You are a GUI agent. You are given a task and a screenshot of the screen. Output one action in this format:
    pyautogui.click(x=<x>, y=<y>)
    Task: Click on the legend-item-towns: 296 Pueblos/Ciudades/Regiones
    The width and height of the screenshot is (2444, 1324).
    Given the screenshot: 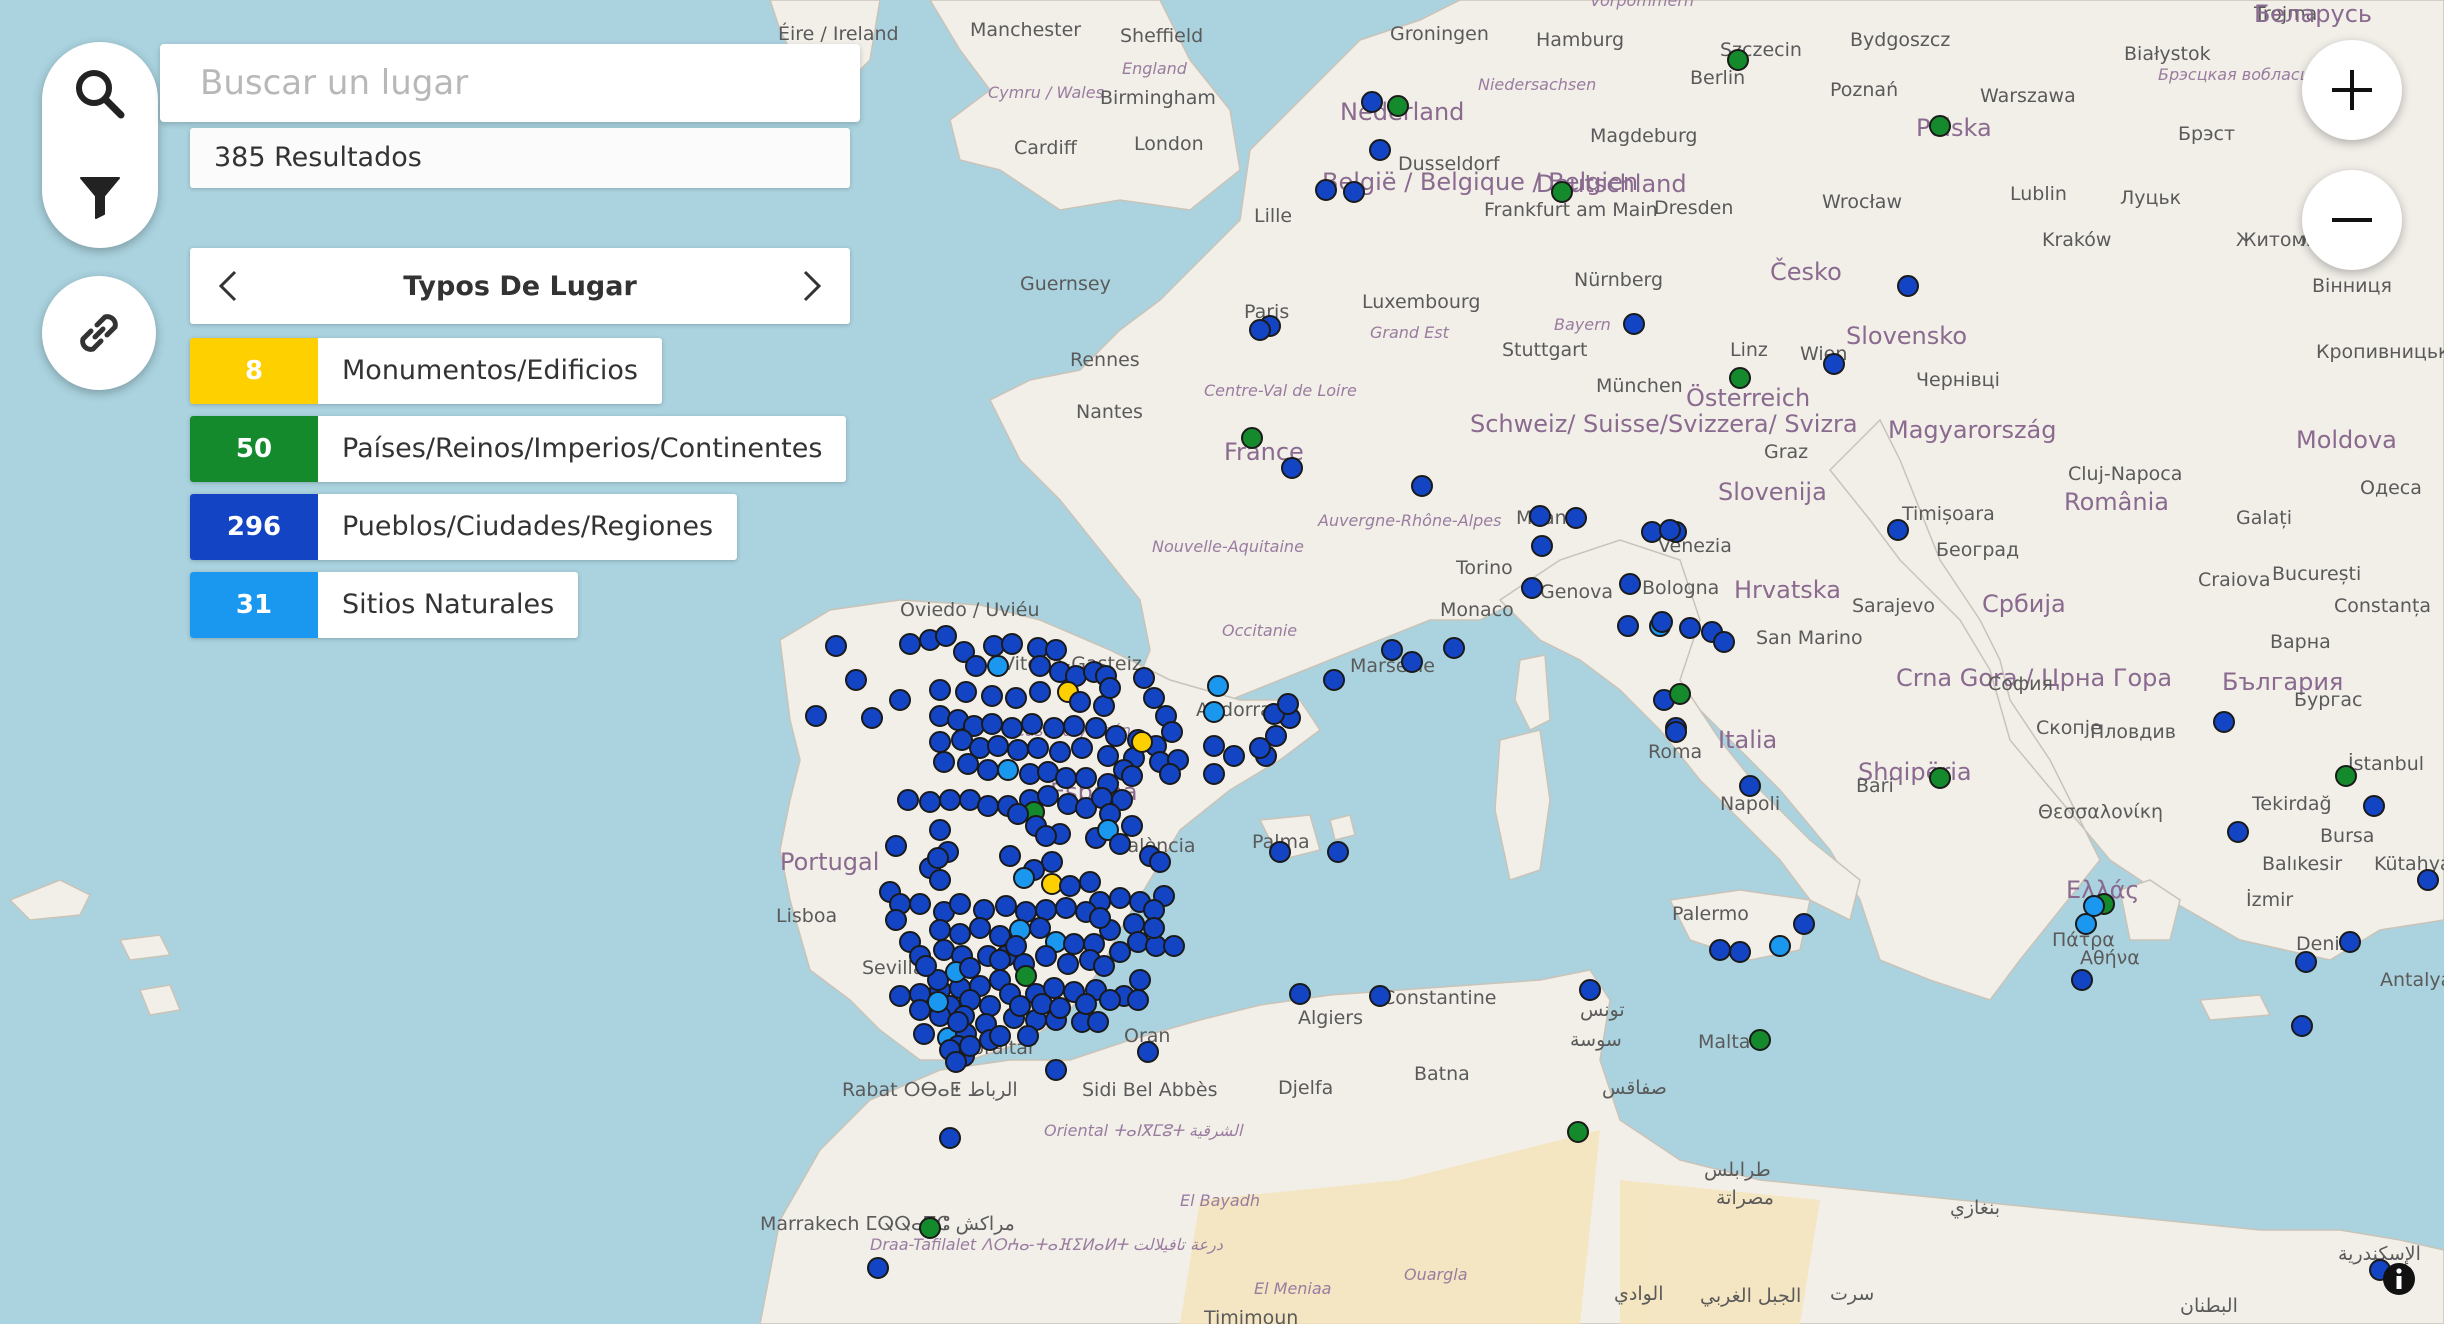 What is the action you would take?
    pyautogui.click(x=464, y=527)
    